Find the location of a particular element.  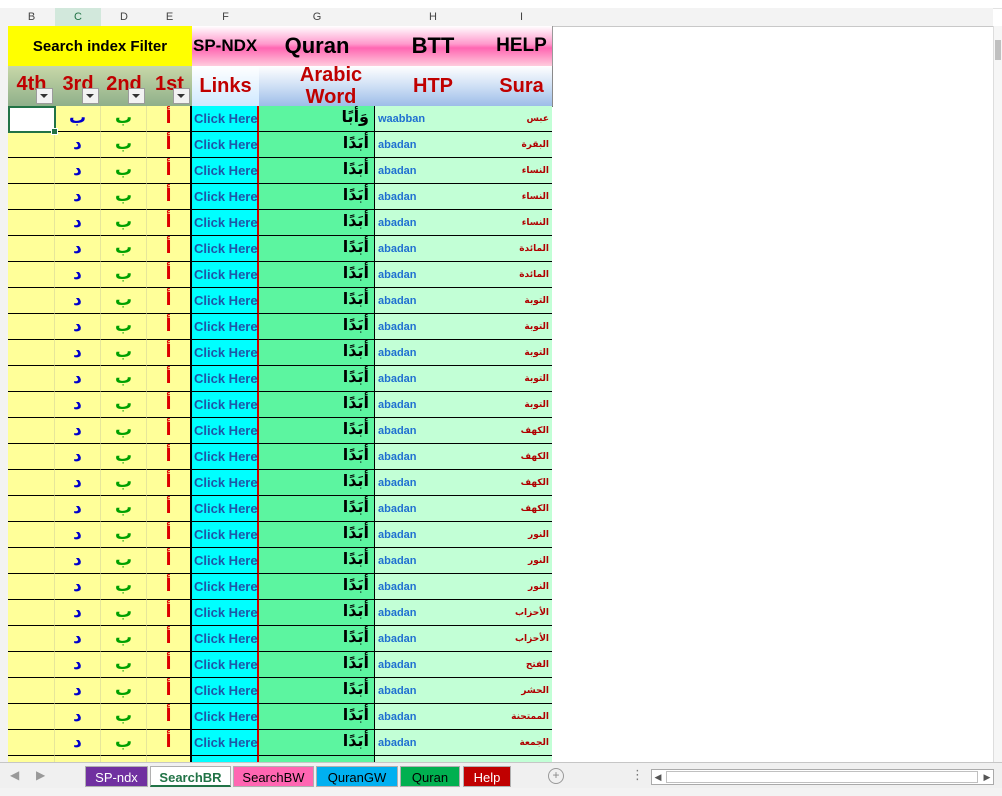

help-button: HELP is located at coordinates (522, 46).